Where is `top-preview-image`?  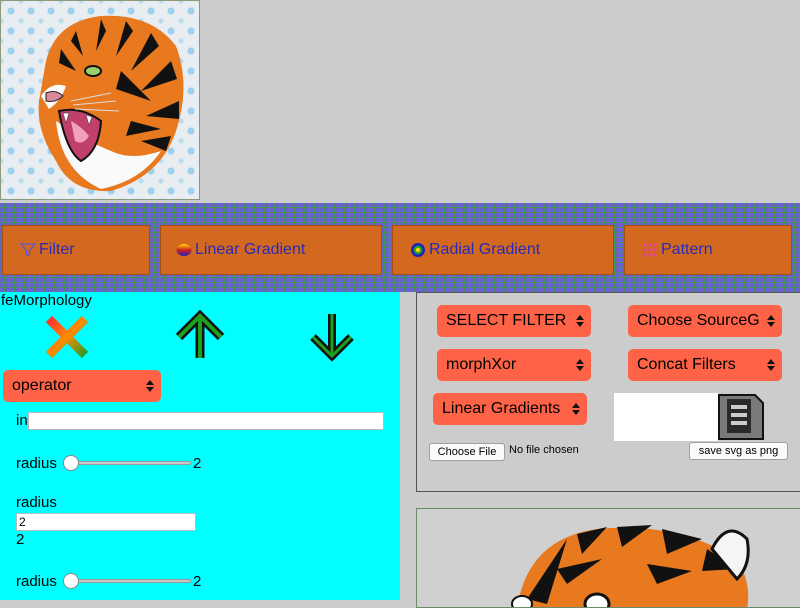 top-preview-image is located at coordinates (100, 100).